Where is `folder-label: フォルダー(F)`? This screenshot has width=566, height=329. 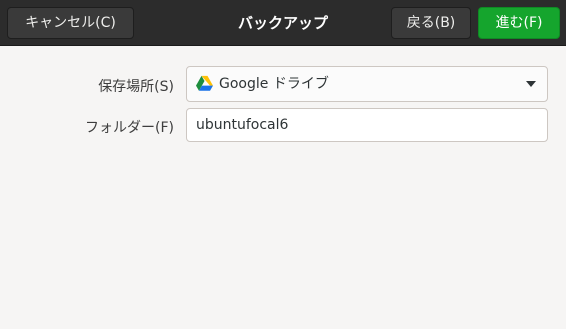
folder-label: フォルダー(F) is located at coordinates (129, 128).